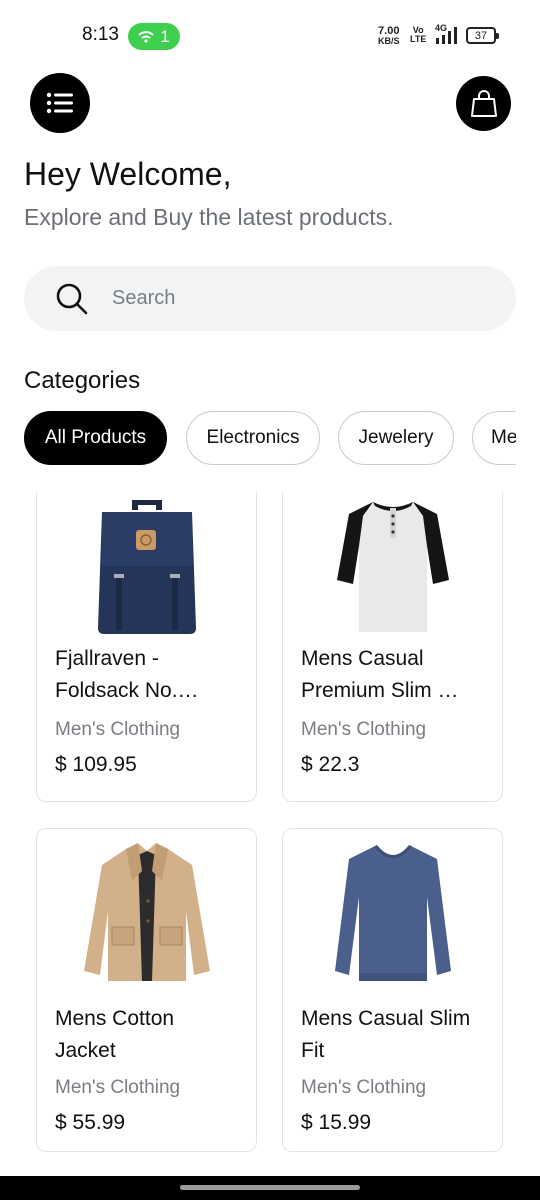  I want to click on product-name-line1: Mens Casual, so click(362, 658).